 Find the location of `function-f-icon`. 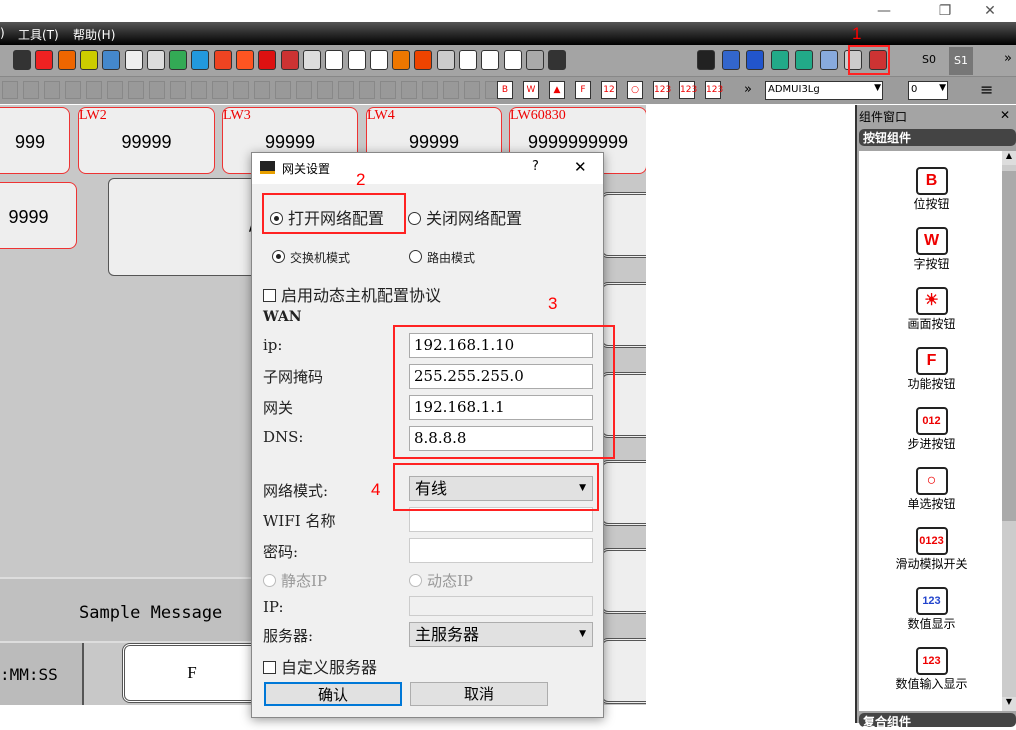

function-f-icon is located at coordinates (66, 60).